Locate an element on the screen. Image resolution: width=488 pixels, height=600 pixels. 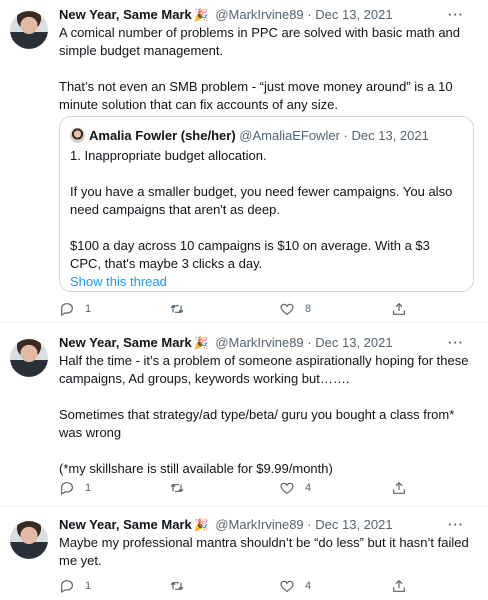
like-button: 8 is located at coordinates (295, 309).